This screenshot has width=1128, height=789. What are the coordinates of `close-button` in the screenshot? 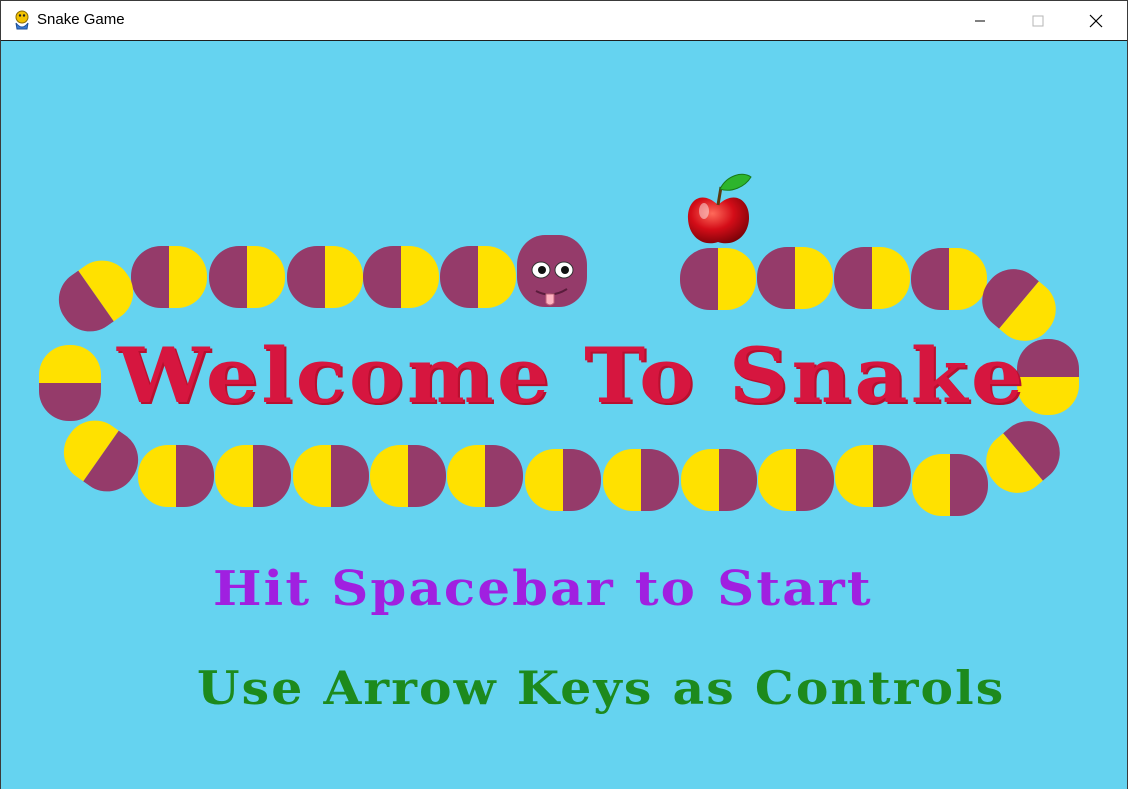 It's located at (1096, 20).